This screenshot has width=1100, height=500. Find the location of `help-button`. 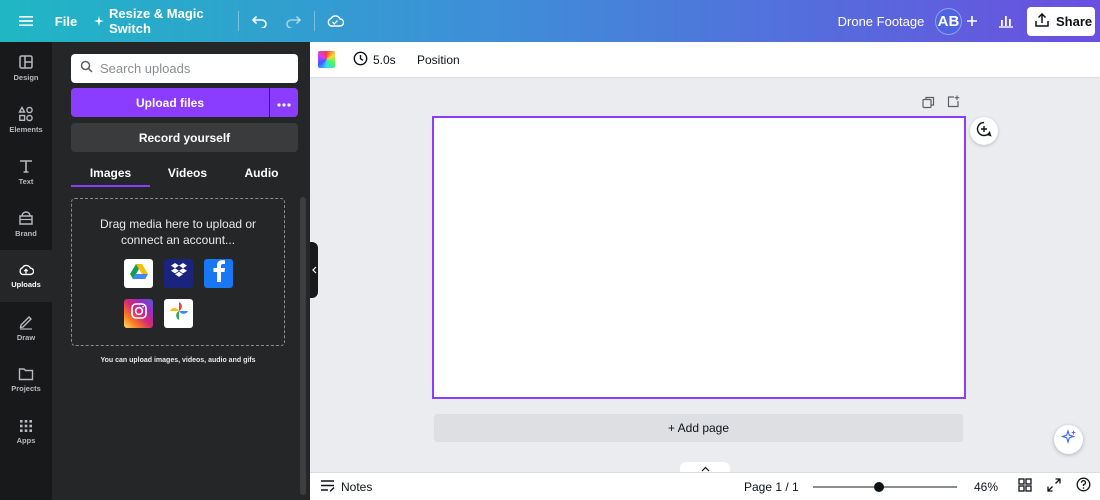

help-button is located at coordinates (1083, 487).